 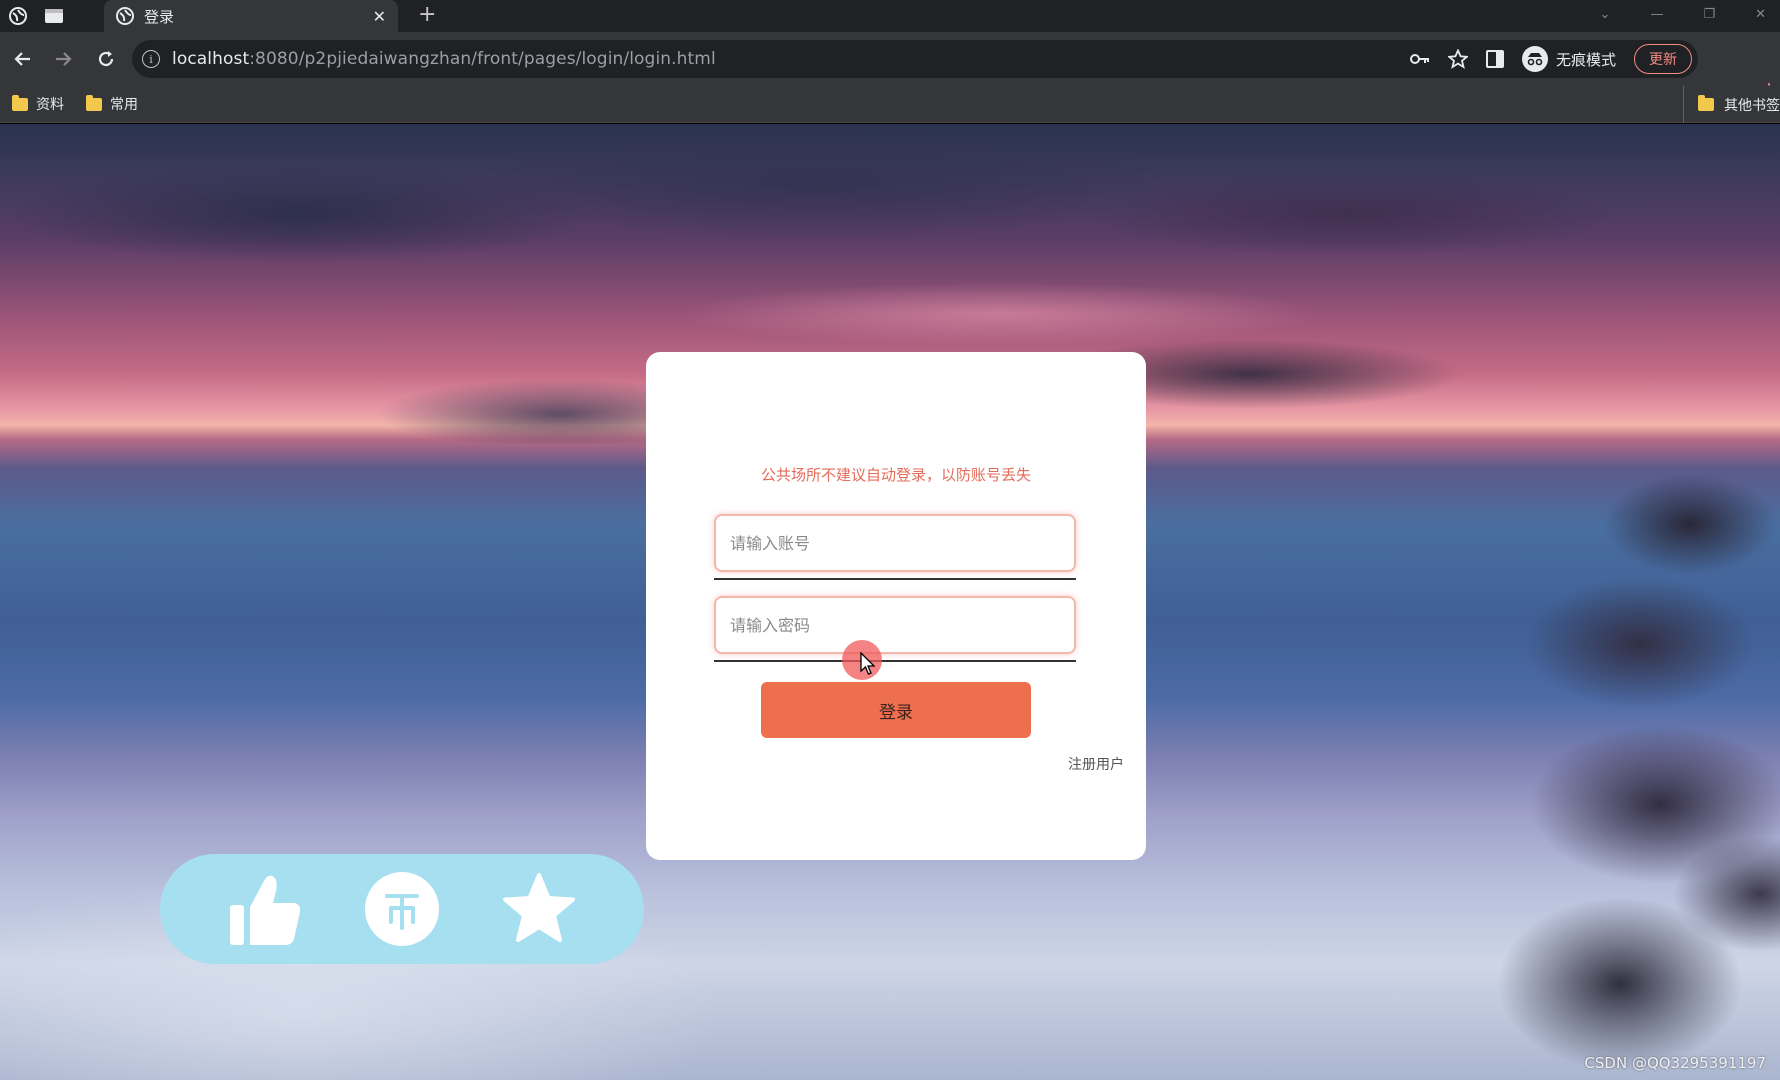 What do you see at coordinates (896, 710) in the screenshot?
I see `login-button: 登录` at bounding box center [896, 710].